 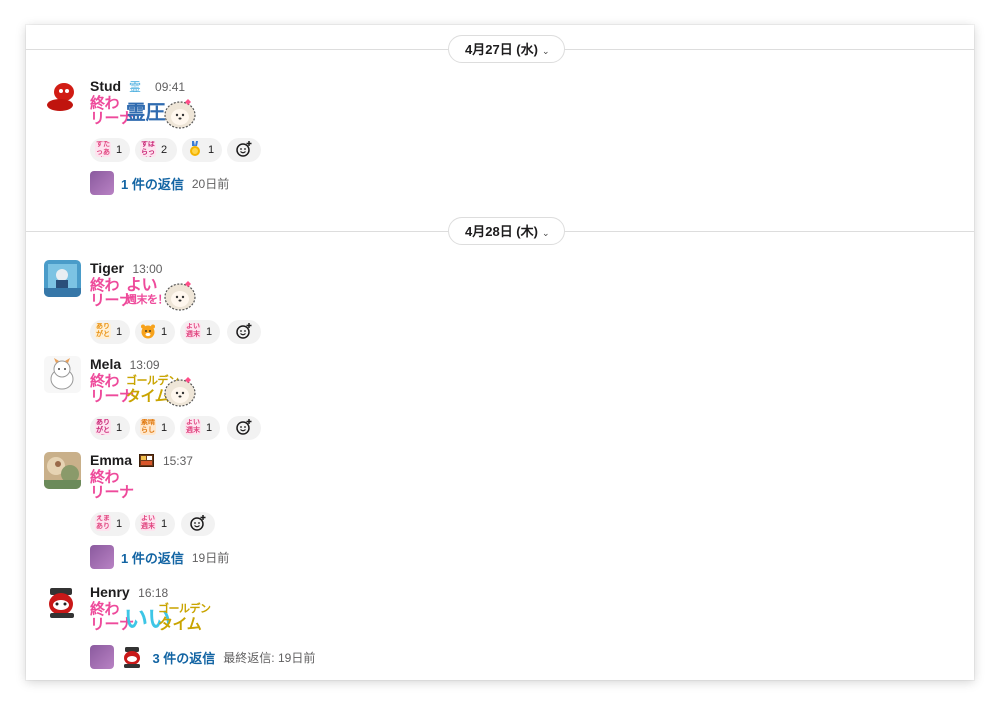 I want to click on thread-summary: 1 件の返信 19日前, so click(x=500, y=557).